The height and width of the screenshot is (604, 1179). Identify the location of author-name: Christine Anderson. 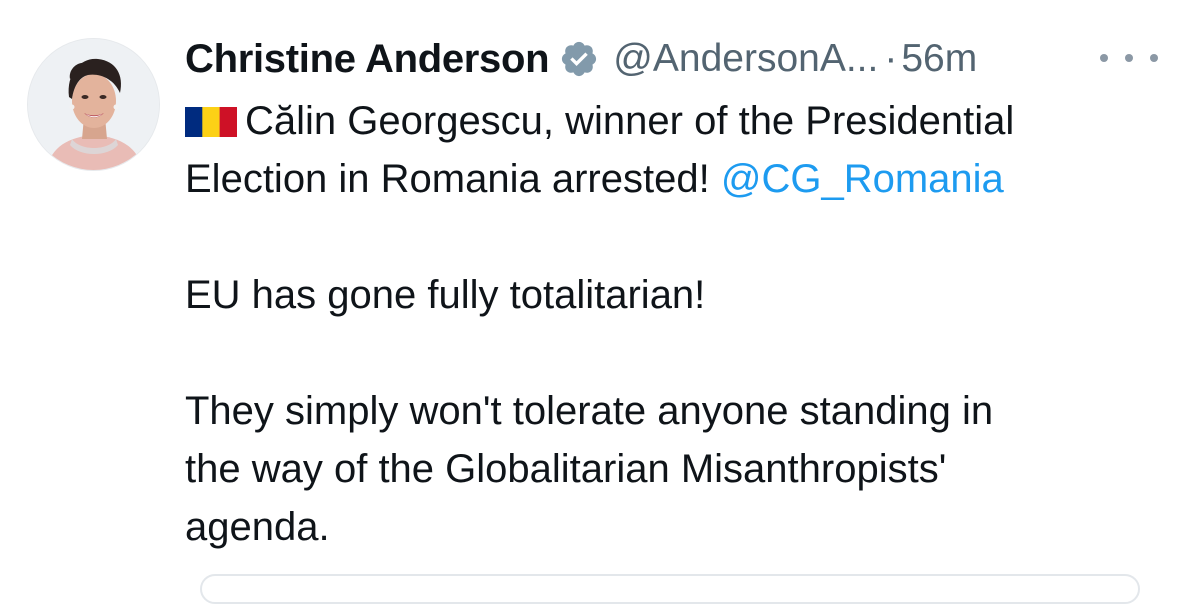
(367, 59).